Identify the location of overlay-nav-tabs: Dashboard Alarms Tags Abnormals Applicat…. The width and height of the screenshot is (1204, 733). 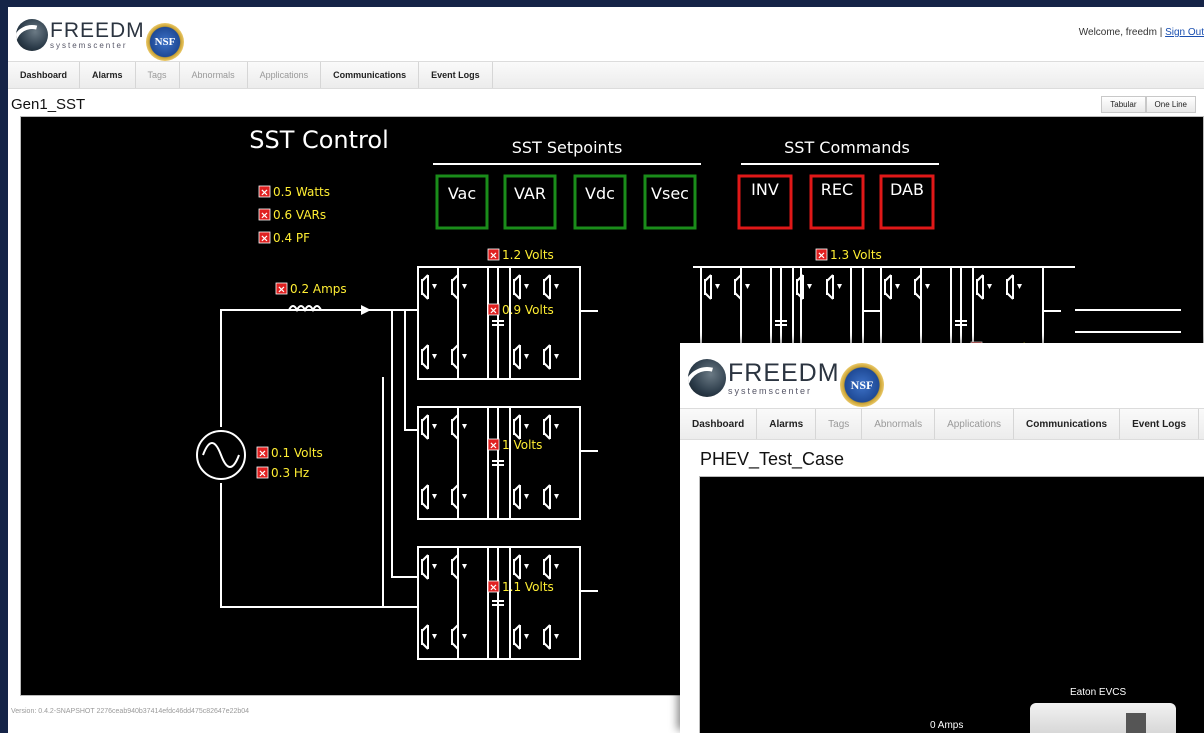
(942, 424).